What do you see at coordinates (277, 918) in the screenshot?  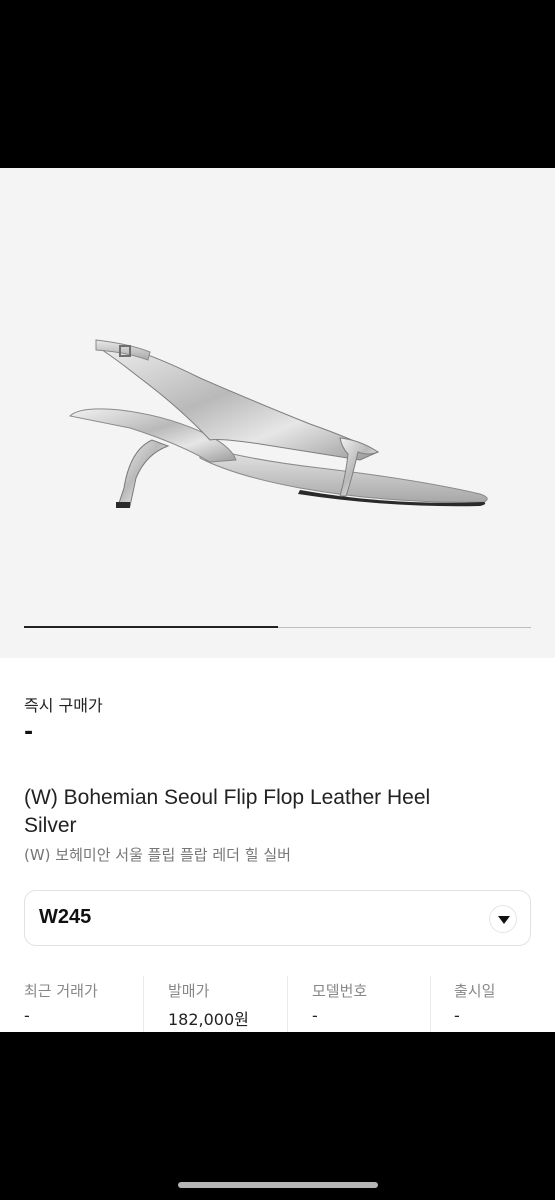 I see `size-select: W245` at bounding box center [277, 918].